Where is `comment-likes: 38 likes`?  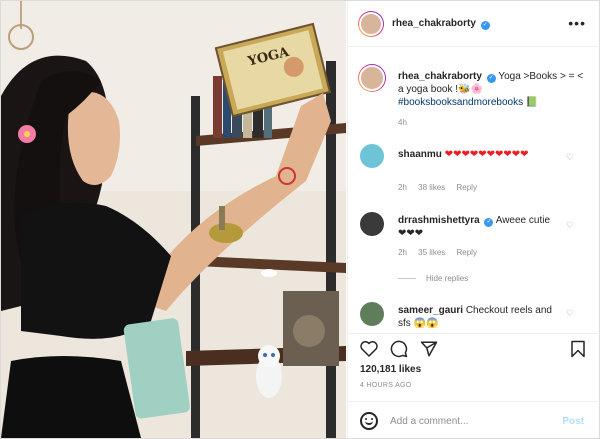
comment-likes: 38 likes is located at coordinates (431, 187).